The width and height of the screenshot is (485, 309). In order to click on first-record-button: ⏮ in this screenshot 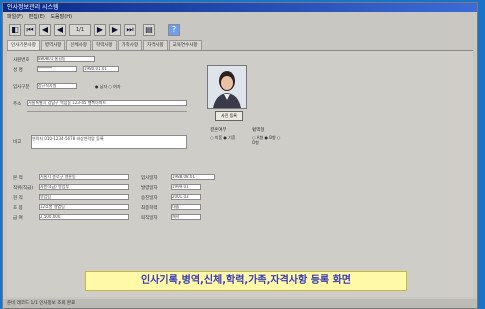, I will do `click(30, 30)`.